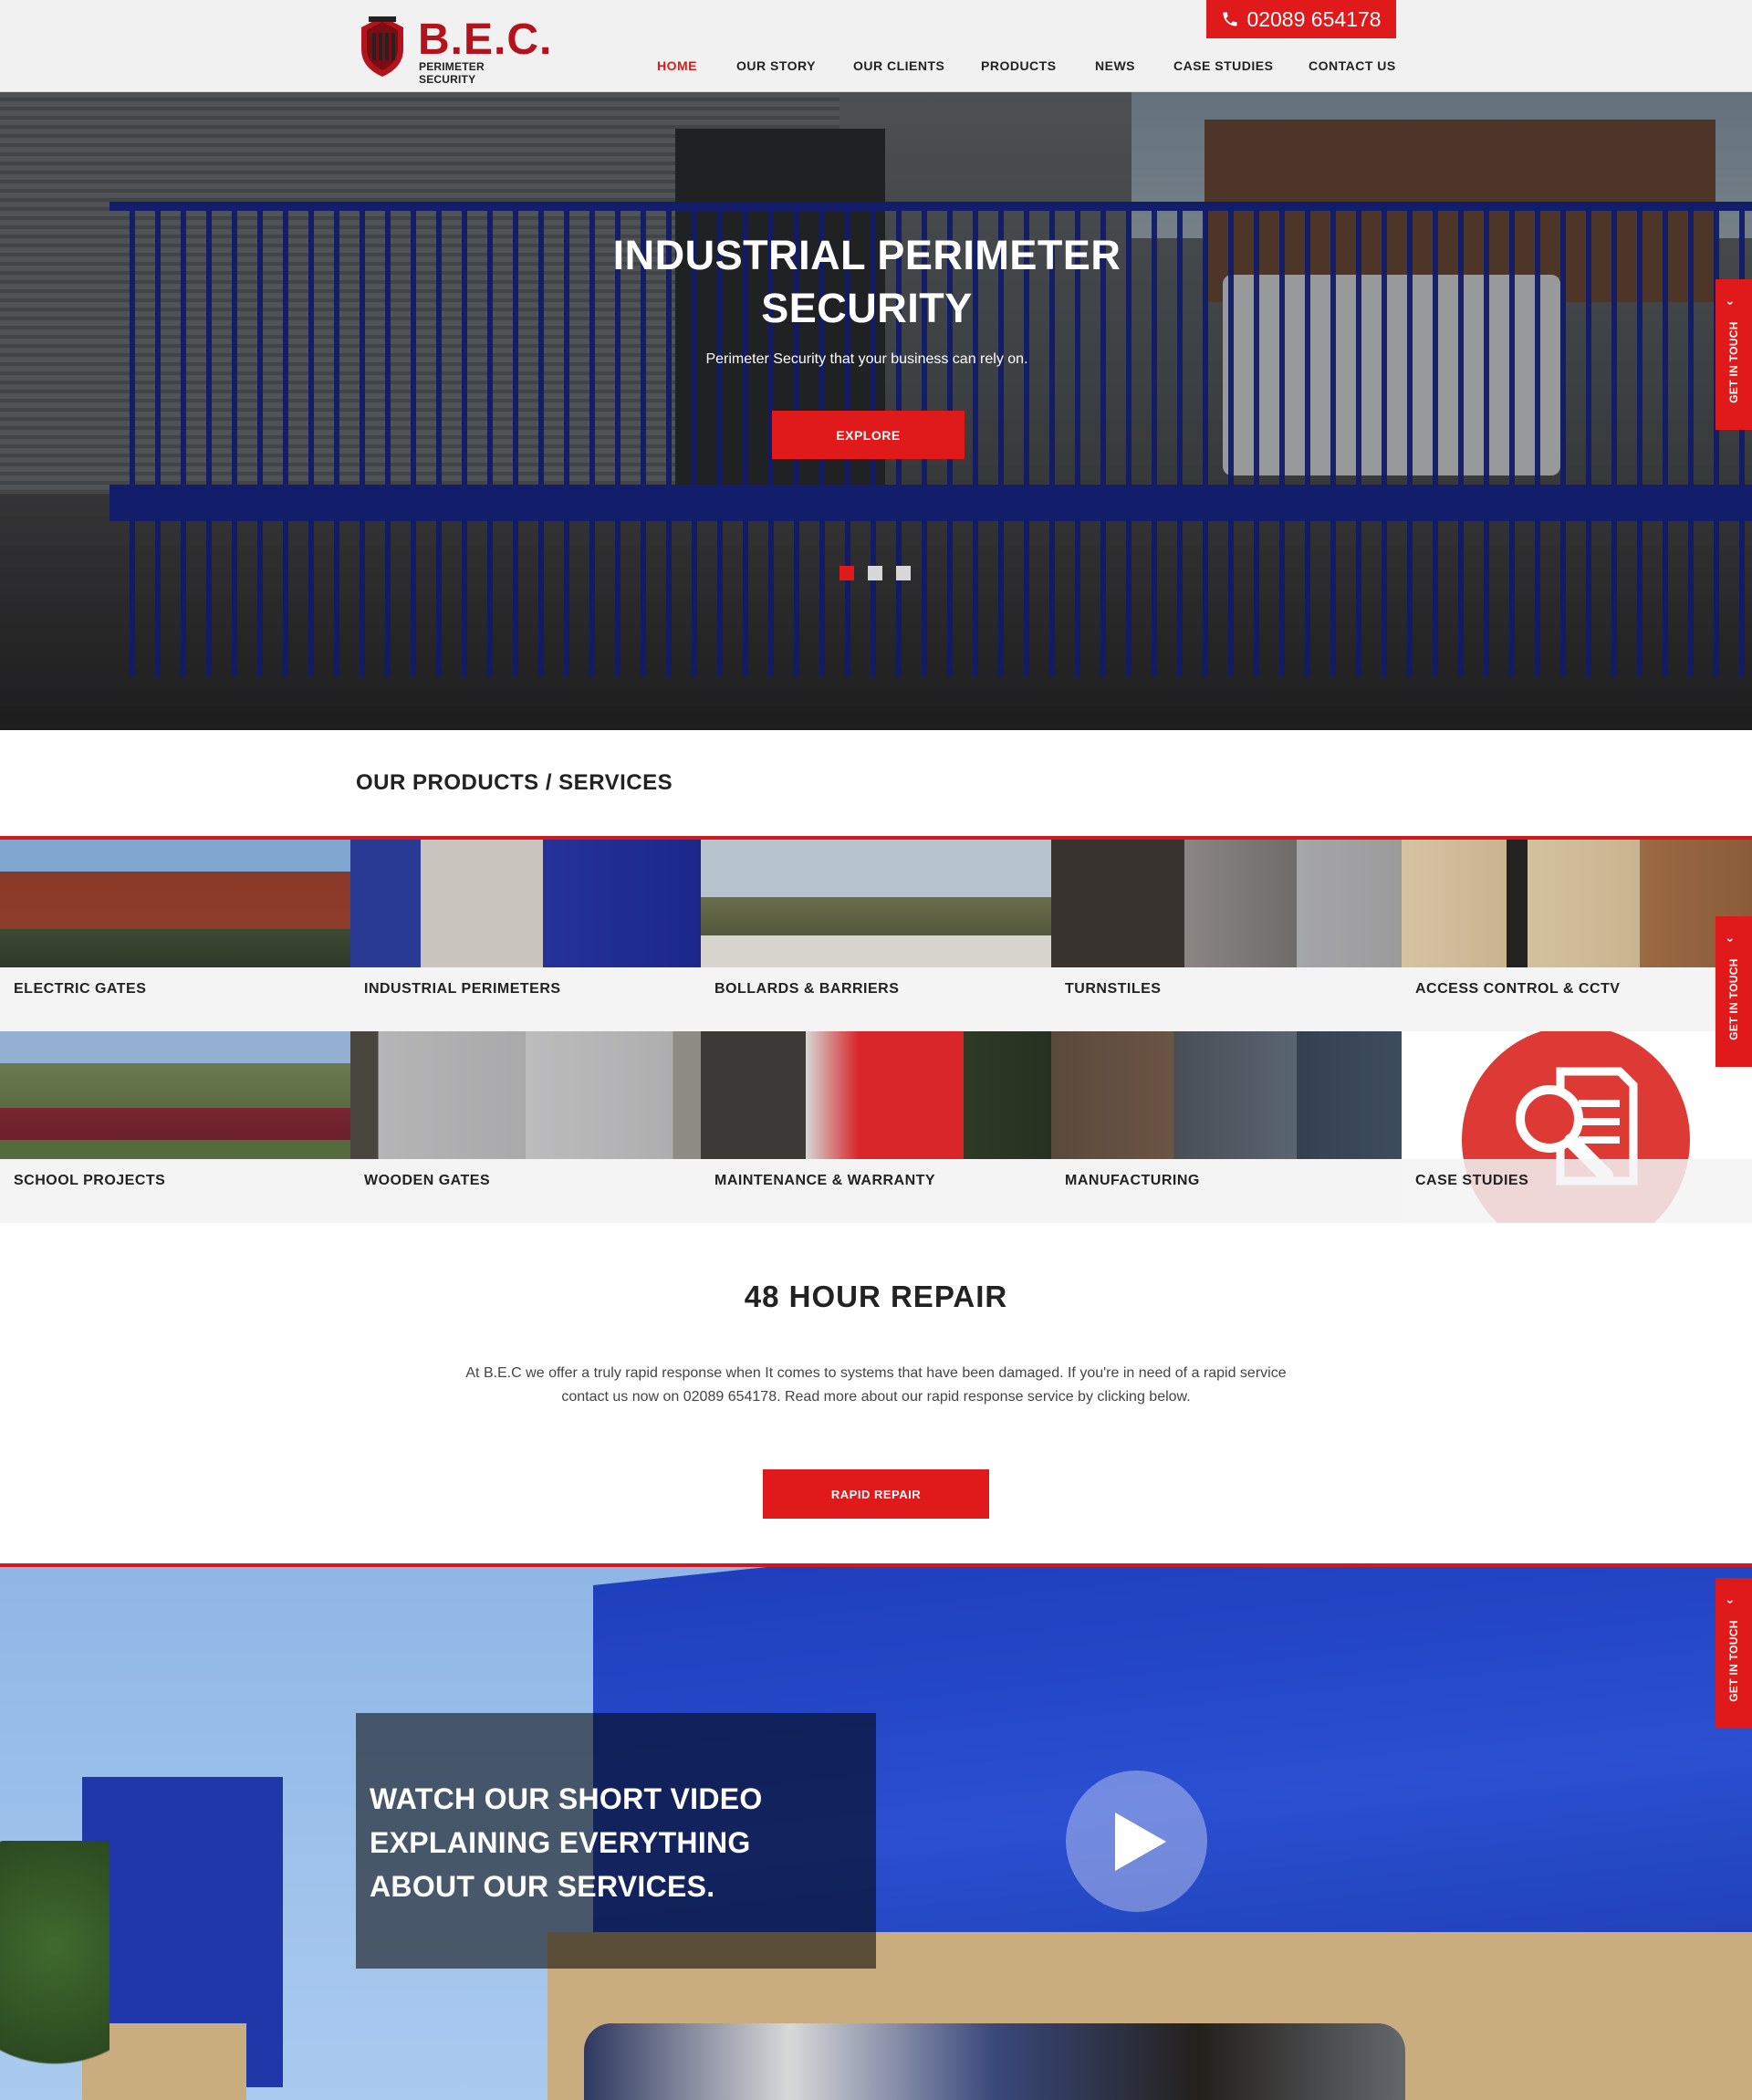 Image resolution: width=1752 pixels, height=2100 pixels. I want to click on nav-home: HOME, so click(677, 65).